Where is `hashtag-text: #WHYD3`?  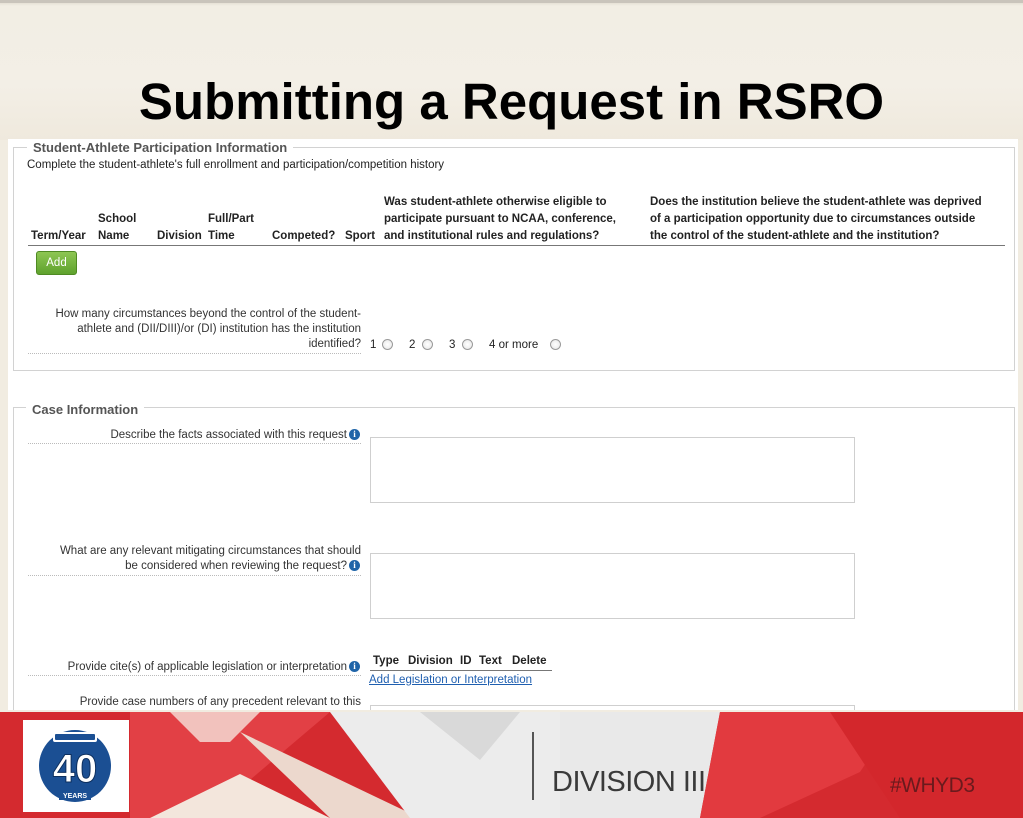
hashtag-text: #WHYD3 is located at coordinates (932, 785).